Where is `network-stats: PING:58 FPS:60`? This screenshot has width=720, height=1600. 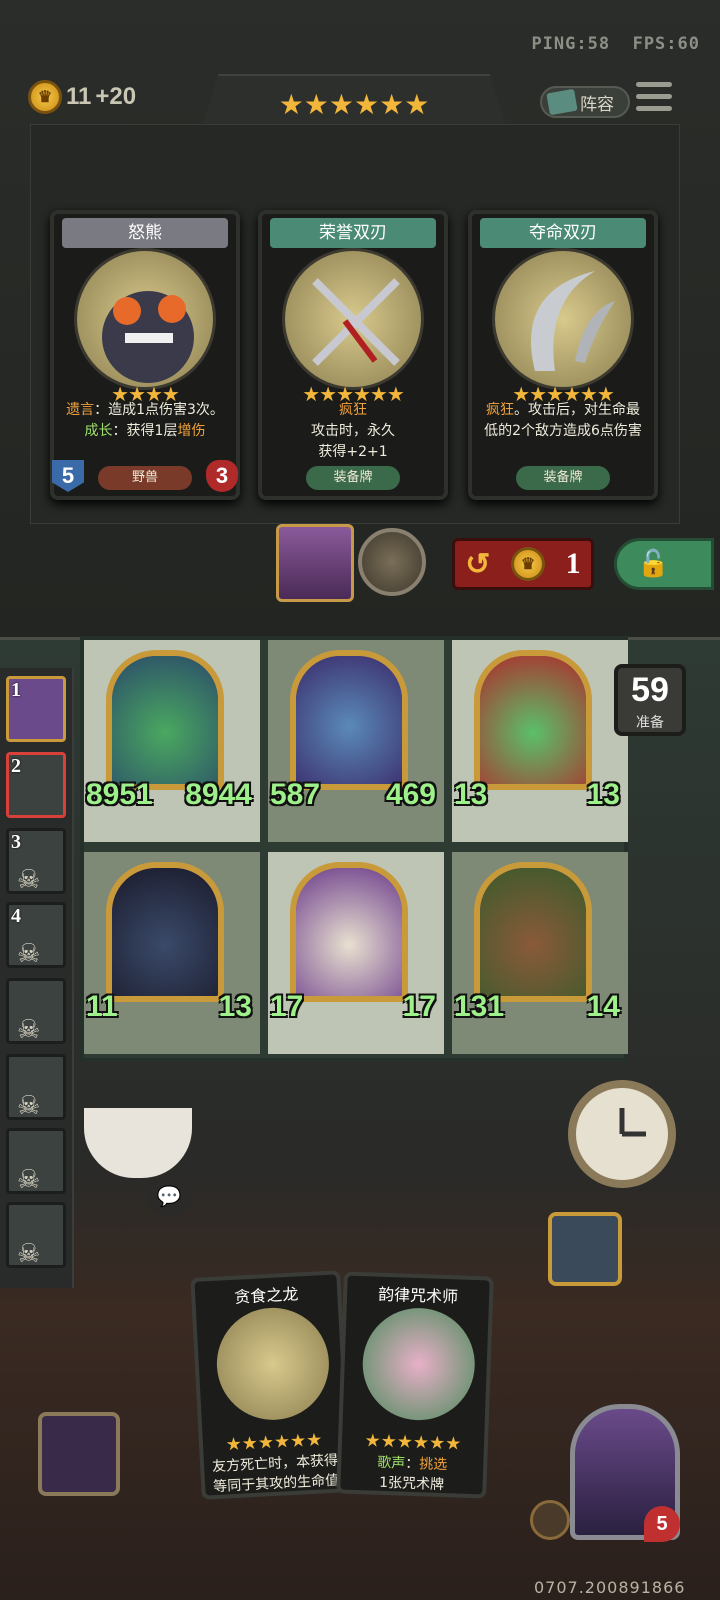 network-stats: PING:58 FPS:60 is located at coordinates (615, 44).